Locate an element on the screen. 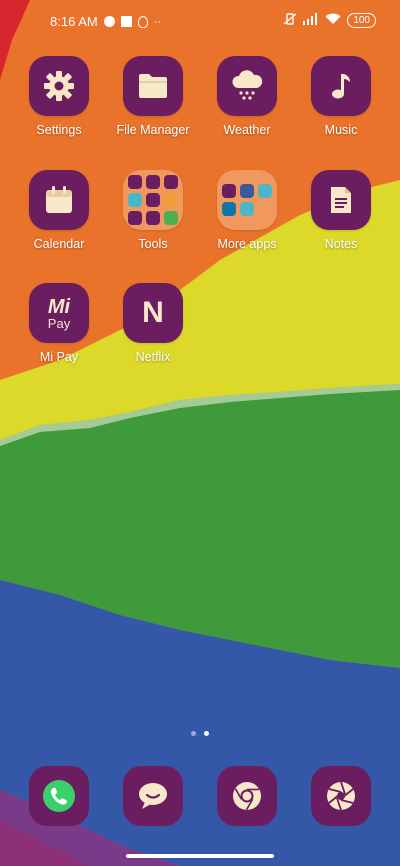 This screenshot has height=866, width=400. dock-messaging is located at coordinates (153, 796).